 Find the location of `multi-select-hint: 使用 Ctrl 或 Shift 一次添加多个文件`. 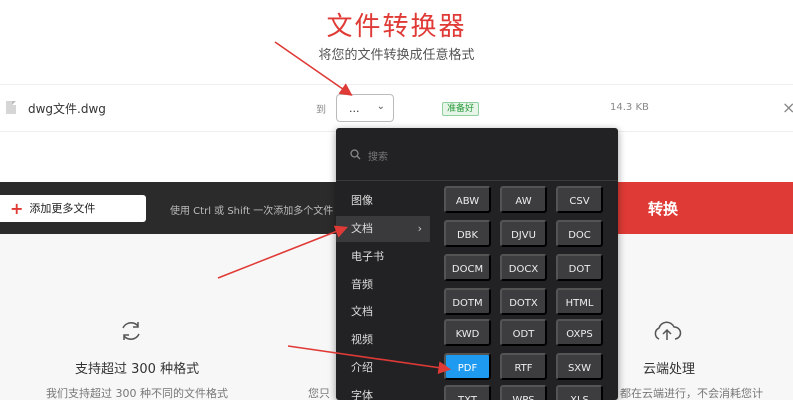

multi-select-hint: 使用 Ctrl 或 Shift 一次添加多个文件 is located at coordinates (252, 211).